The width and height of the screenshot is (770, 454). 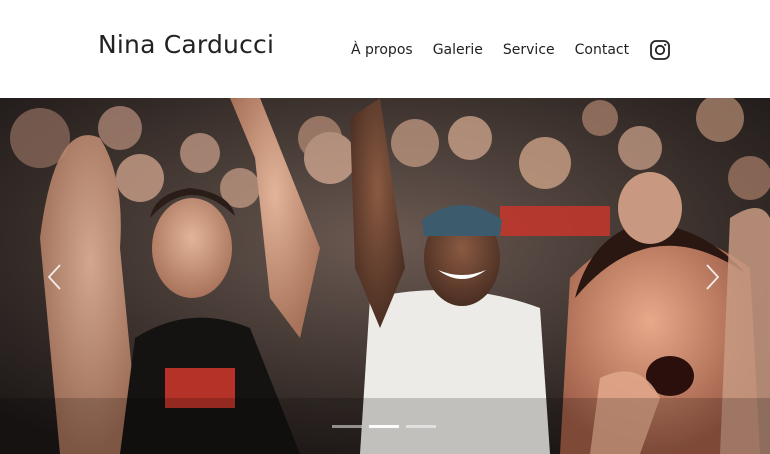 I want to click on chevron-right-icon, so click(x=713, y=277).